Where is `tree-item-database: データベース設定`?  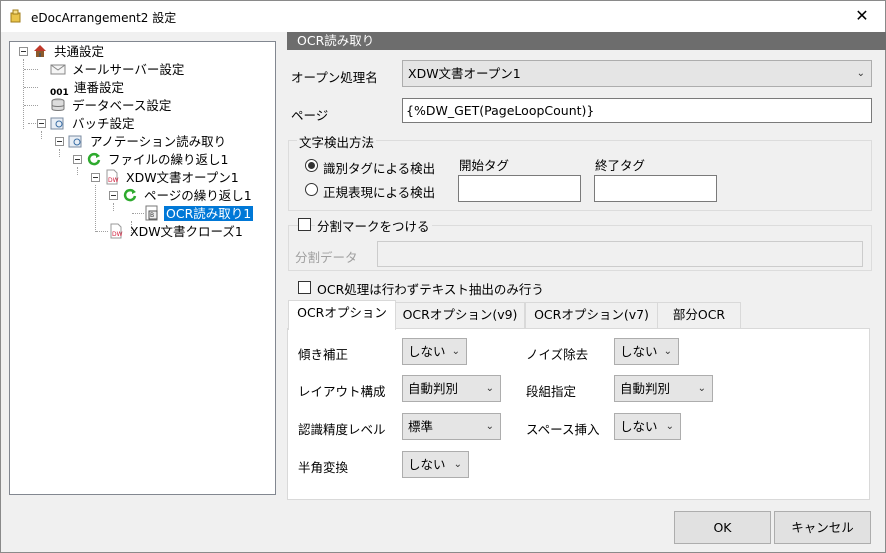 tree-item-database: データベース設定 is located at coordinates (111, 106).